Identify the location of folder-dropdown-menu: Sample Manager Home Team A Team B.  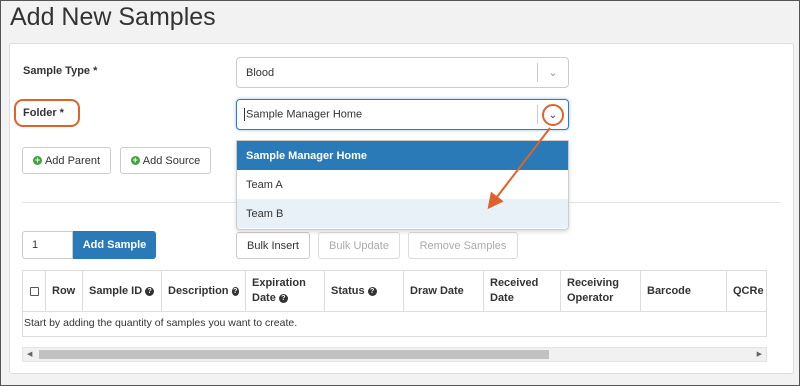
(402, 185).